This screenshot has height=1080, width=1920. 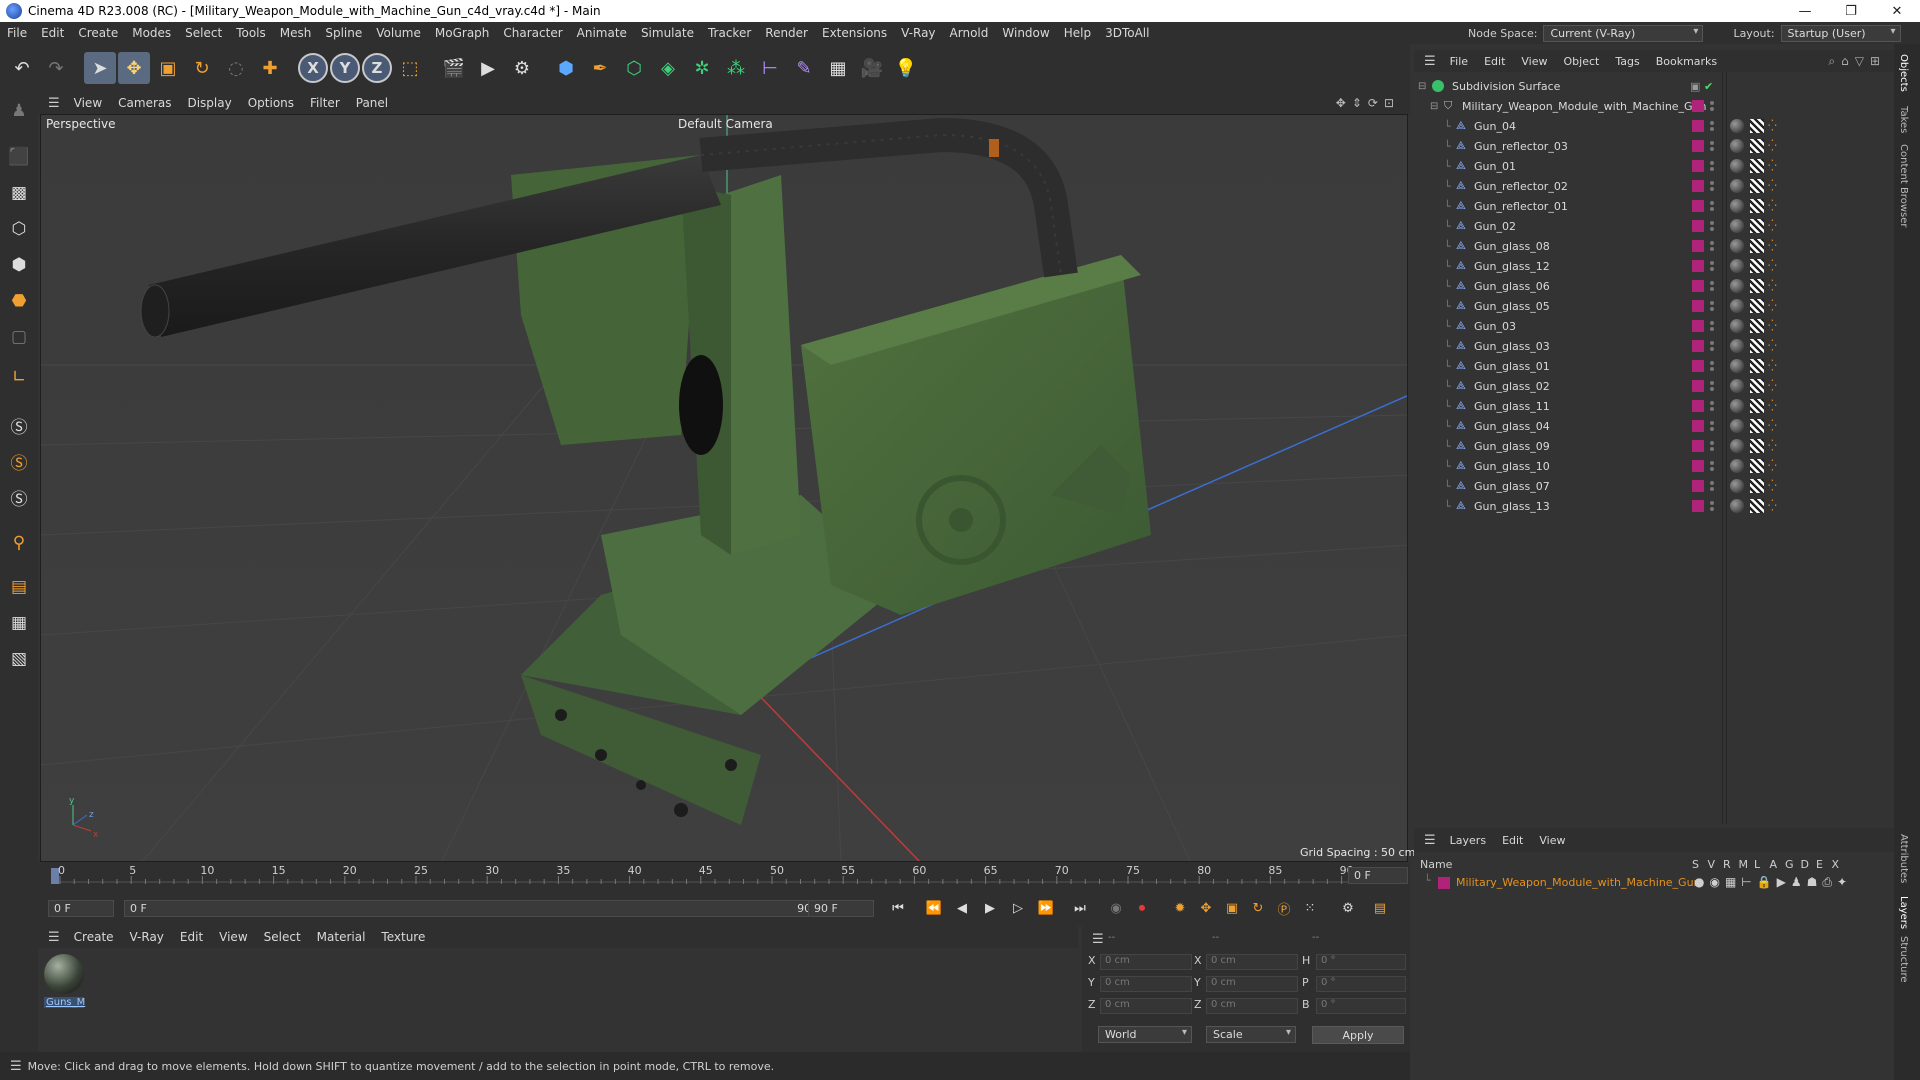 I want to click on menu-select: Select, so click(x=203, y=33).